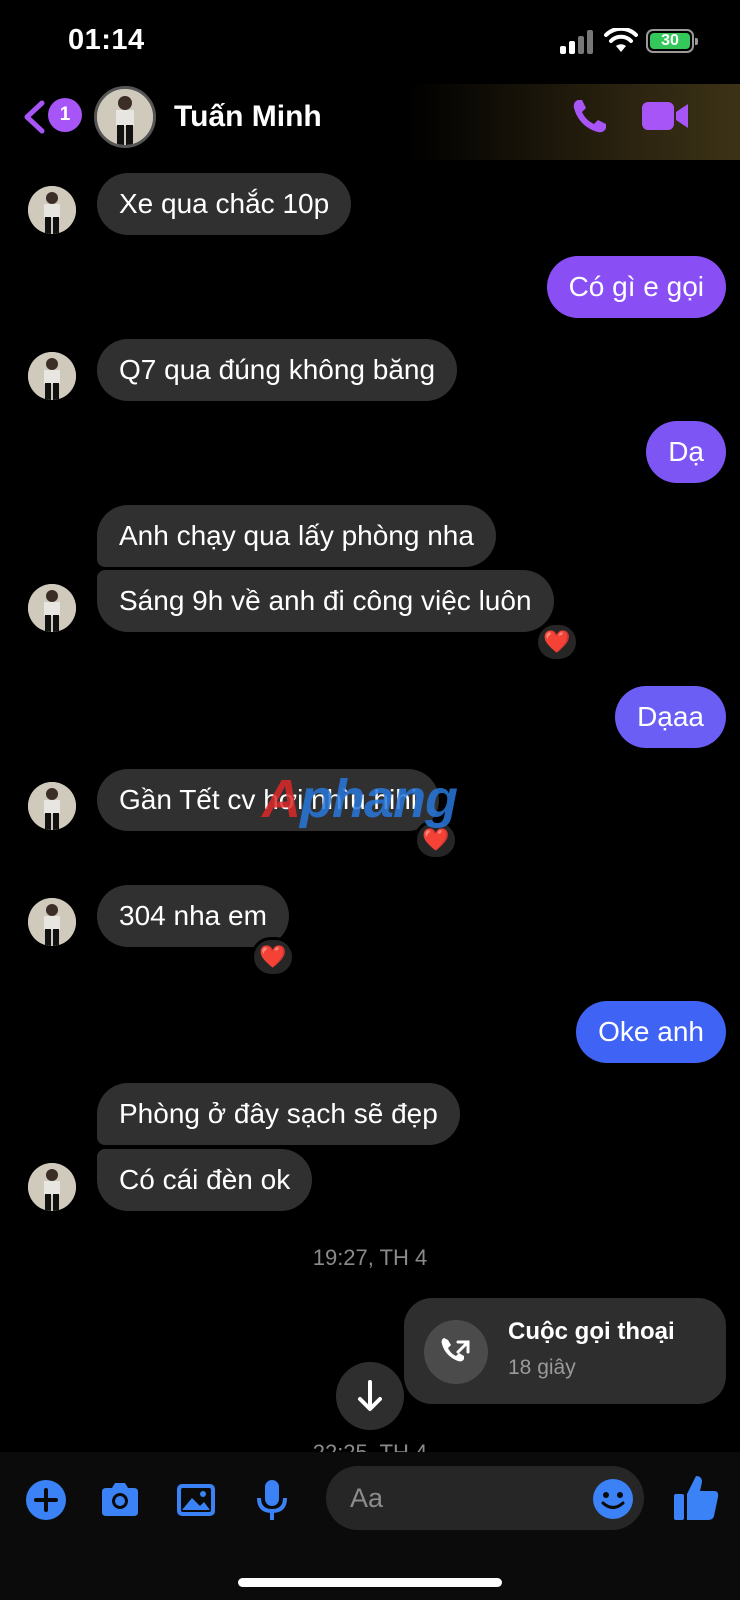  What do you see at coordinates (360, 799) in the screenshot?
I see `watermark-logo: Aphang` at bounding box center [360, 799].